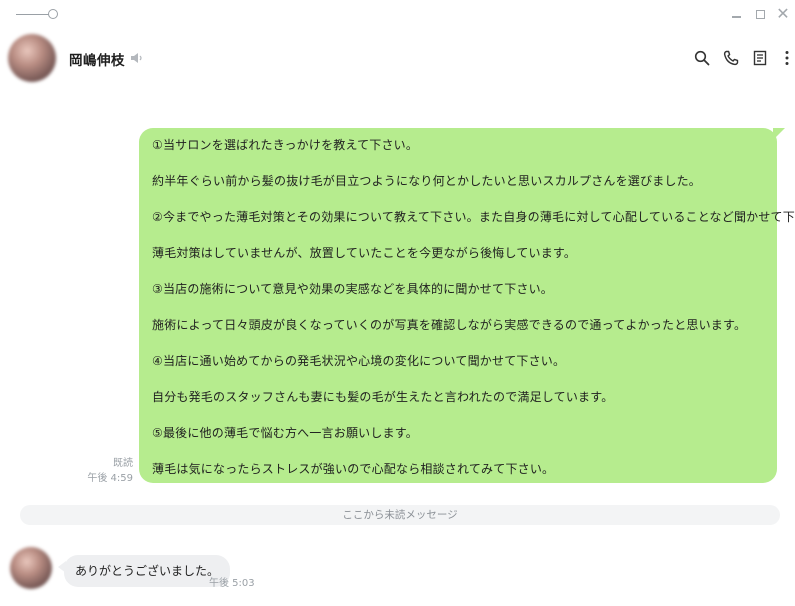 This screenshot has height=606, width=795. What do you see at coordinates (353, 469) in the screenshot?
I see `message-line: 薄毛は気になったらストレスが強いので心配なら相談されてみて下さい。` at bounding box center [353, 469].